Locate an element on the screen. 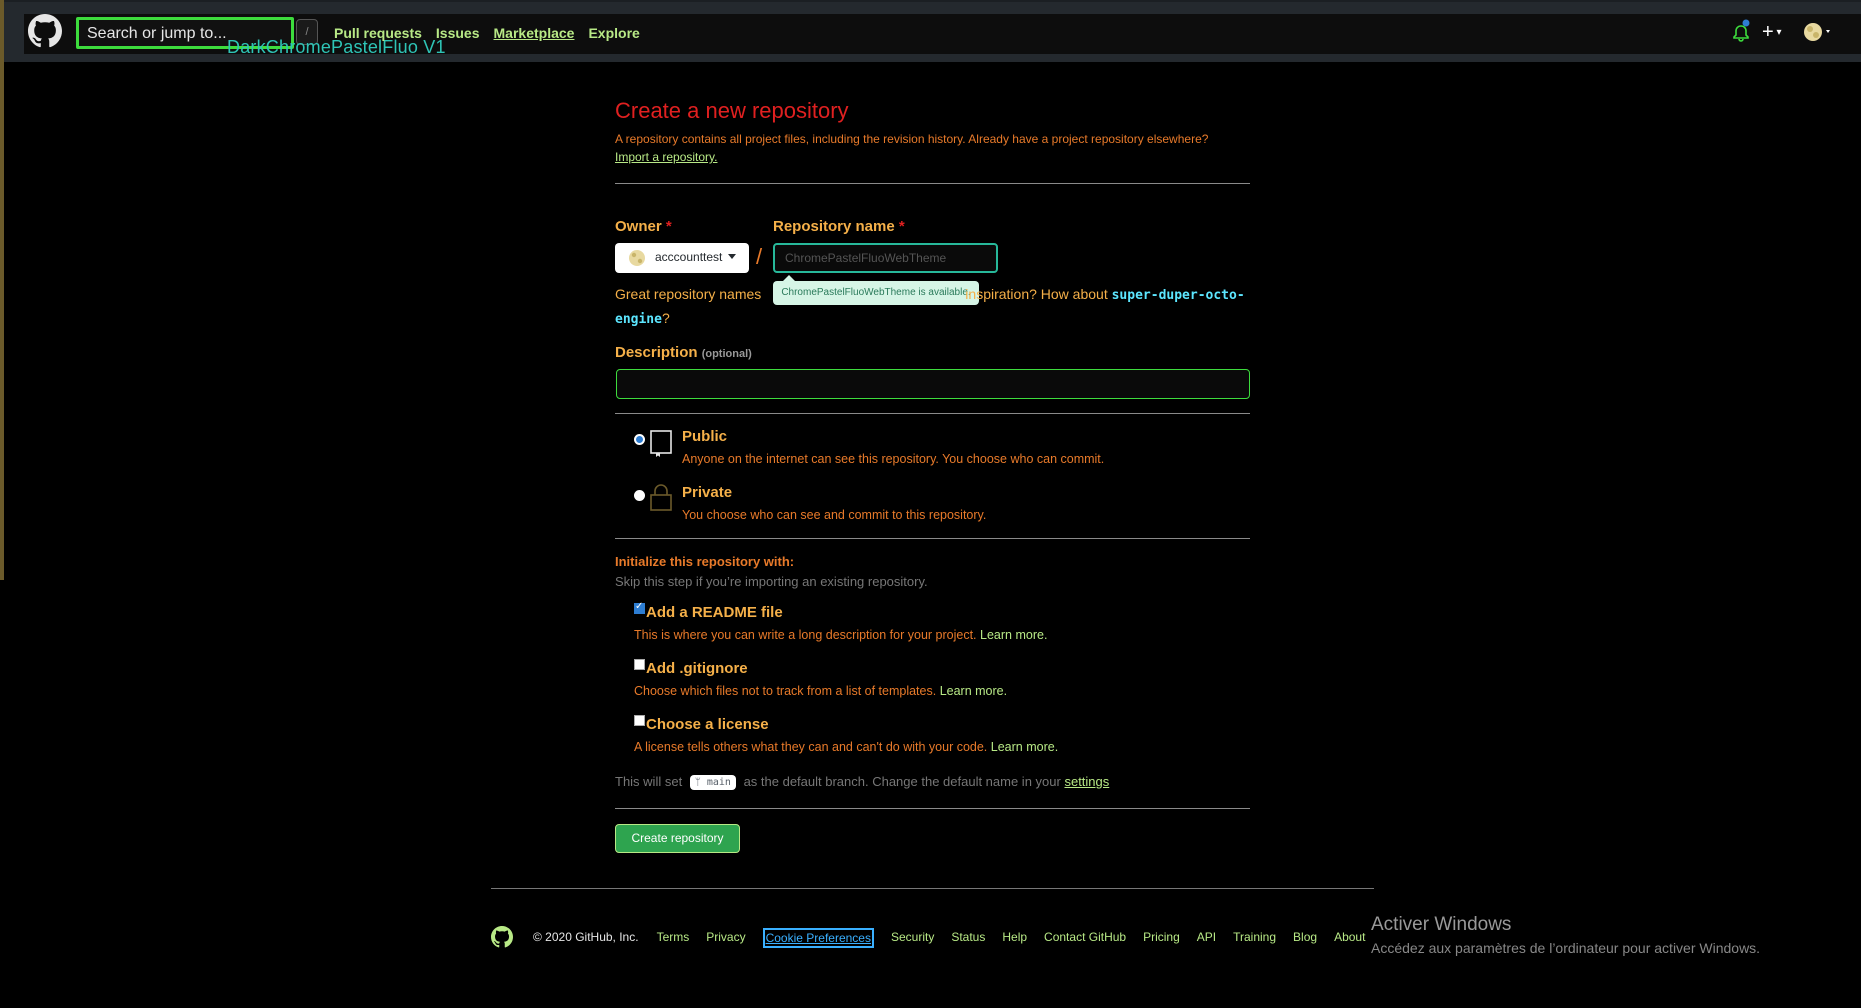 This screenshot has width=1861, height=1008. lock-icon is located at coordinates (661, 497).